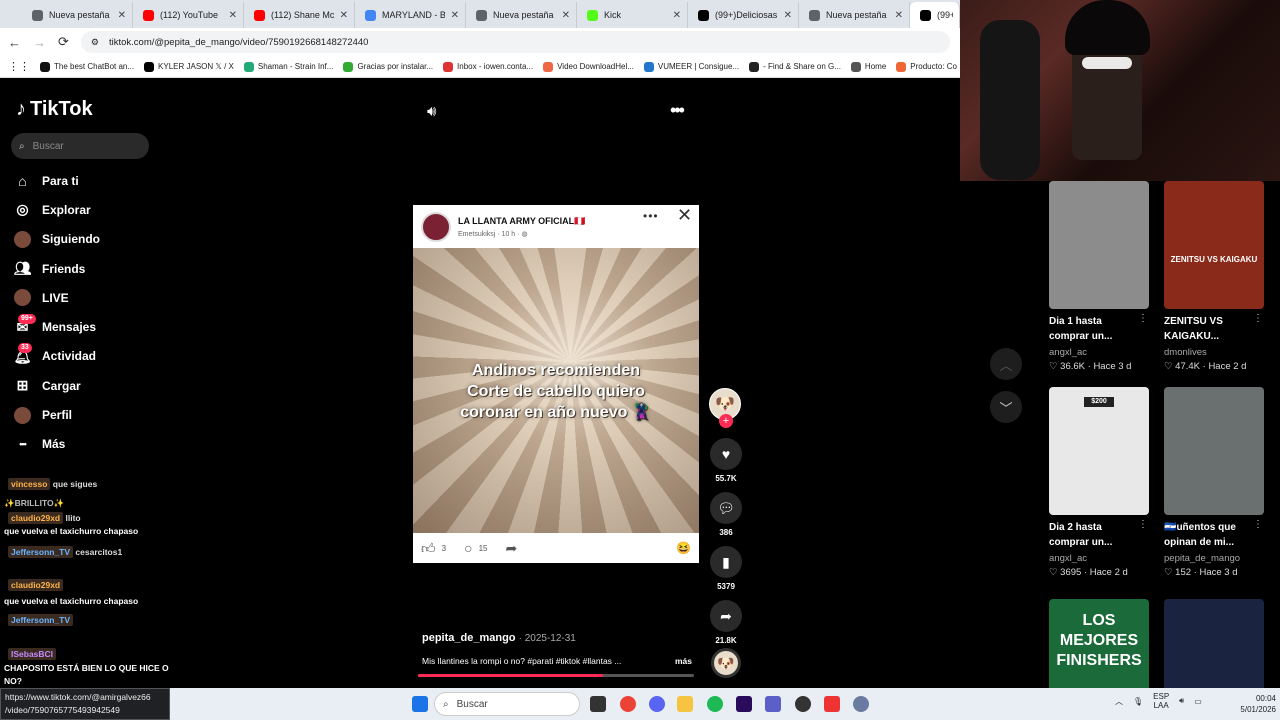 The height and width of the screenshot is (720, 1280). What do you see at coordinates (868, 66) in the screenshot?
I see `bookmark-item: Home` at bounding box center [868, 66].